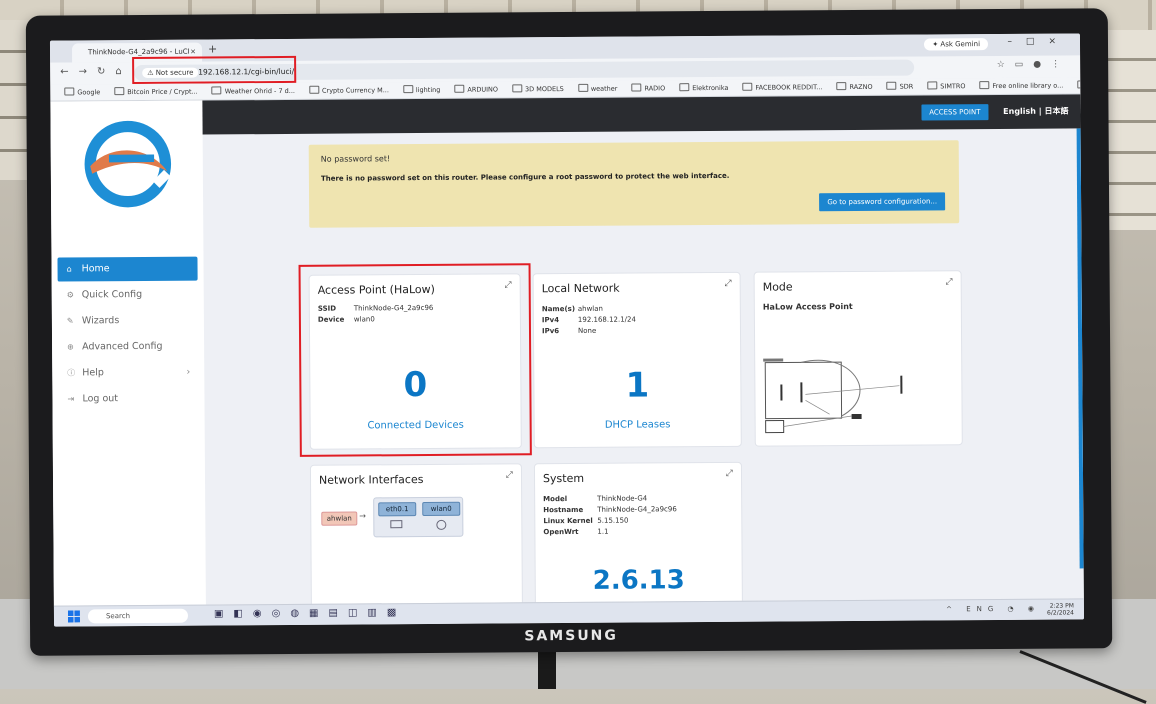  I want to click on nav-buttons: ←→↻⌂, so click(96, 71).